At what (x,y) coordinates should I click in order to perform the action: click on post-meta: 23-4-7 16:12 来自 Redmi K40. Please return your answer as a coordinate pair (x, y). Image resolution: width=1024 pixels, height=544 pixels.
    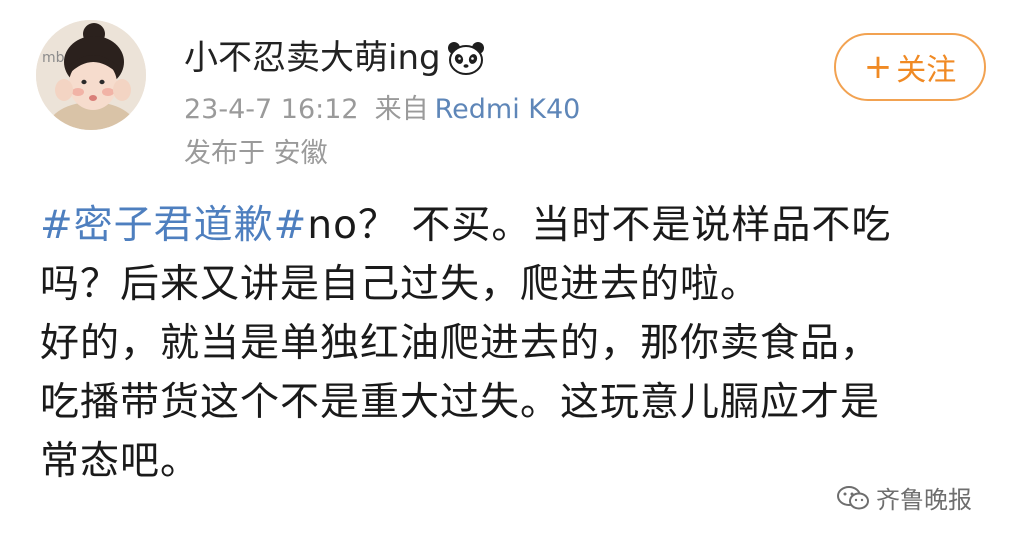
    Looking at the image, I should click on (382, 110).